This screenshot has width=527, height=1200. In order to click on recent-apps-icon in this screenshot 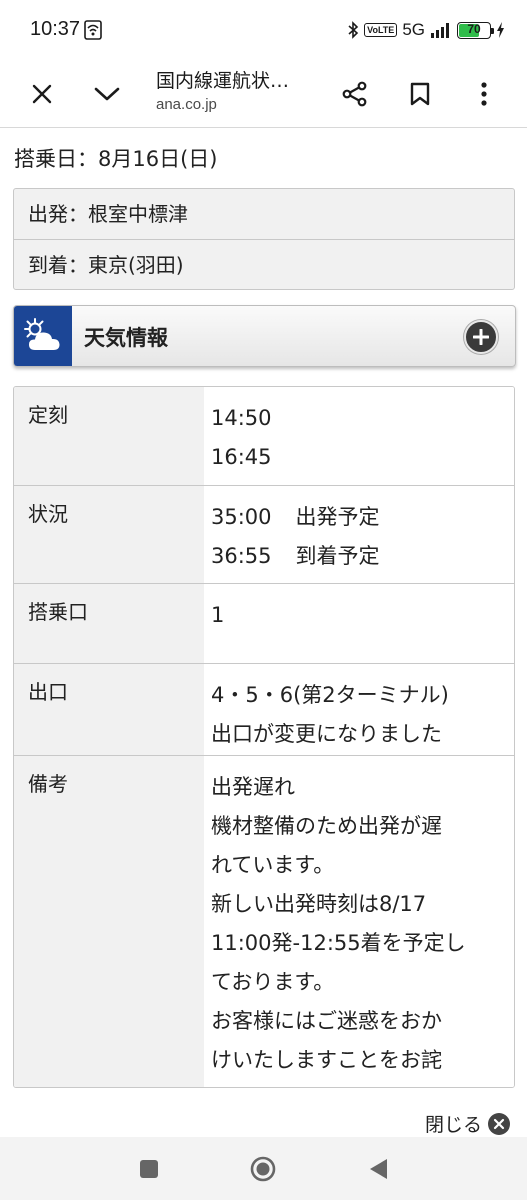, I will do `click(149, 1169)`.